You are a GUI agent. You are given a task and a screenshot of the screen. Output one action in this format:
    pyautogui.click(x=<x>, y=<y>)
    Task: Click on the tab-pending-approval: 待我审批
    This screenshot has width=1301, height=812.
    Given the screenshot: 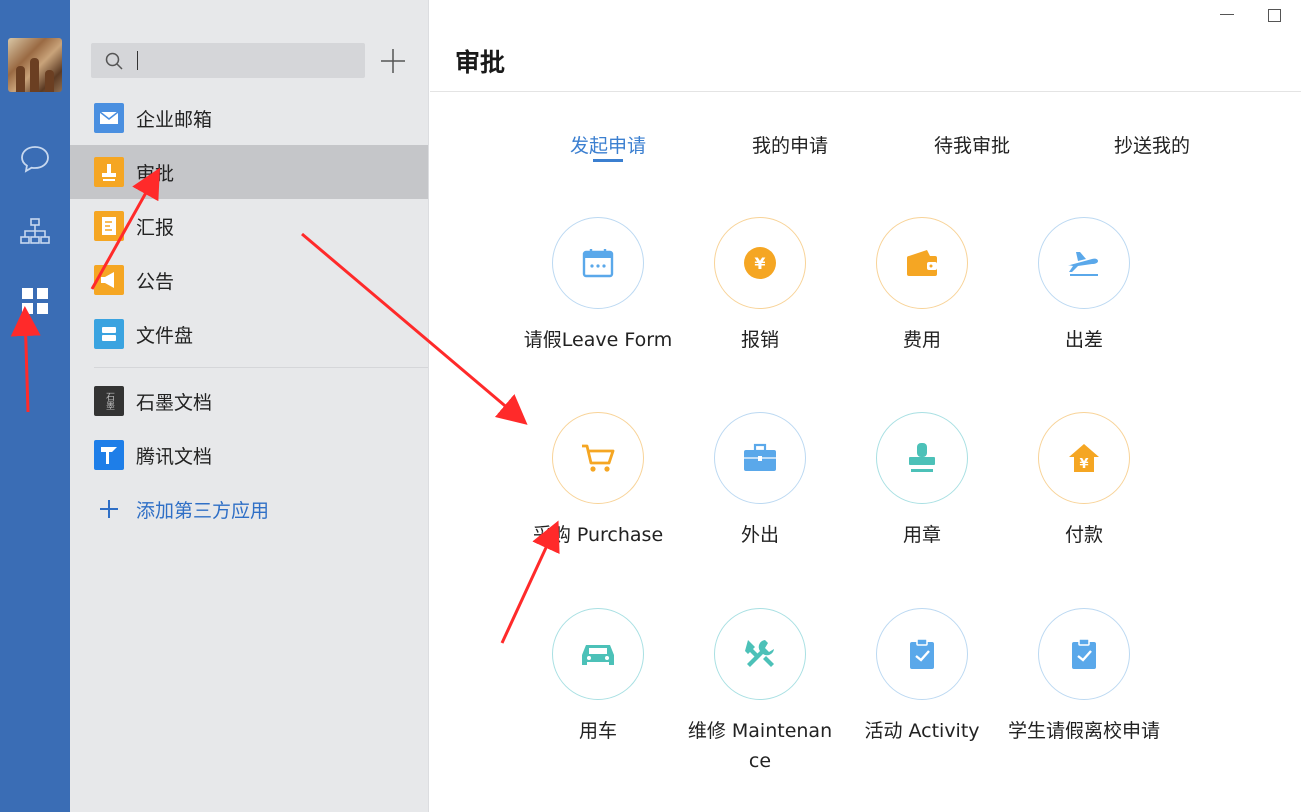 What is the action you would take?
    pyautogui.click(x=972, y=144)
    